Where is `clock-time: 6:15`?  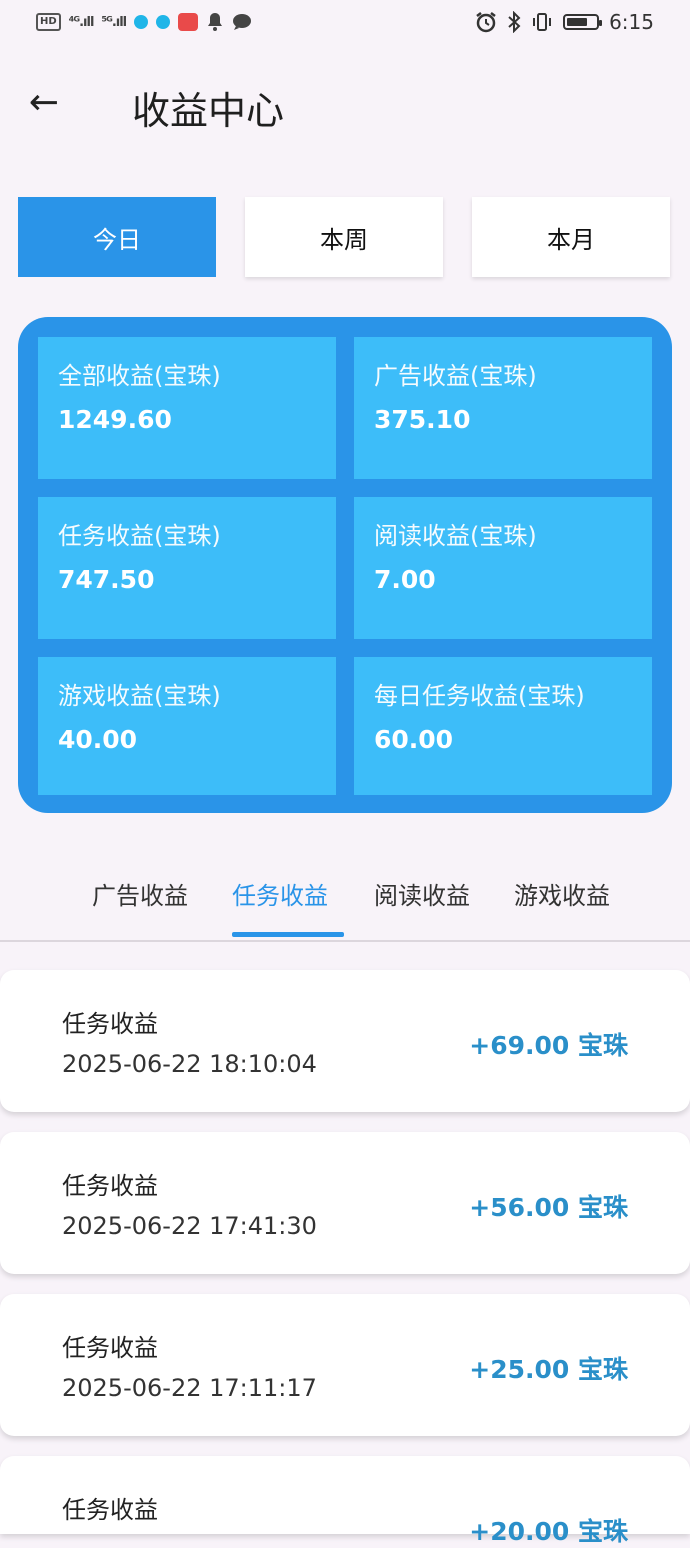 clock-time: 6:15 is located at coordinates (631, 22).